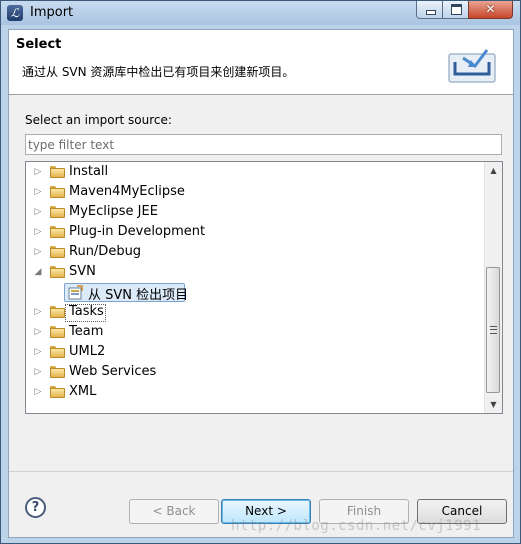 This screenshot has height=544, width=521. Describe the element at coordinates (261, 62) in the screenshot. I see `wizard-banner: Select 通过从 SVN 资源库中检出已有项目来创建新项目。` at that location.